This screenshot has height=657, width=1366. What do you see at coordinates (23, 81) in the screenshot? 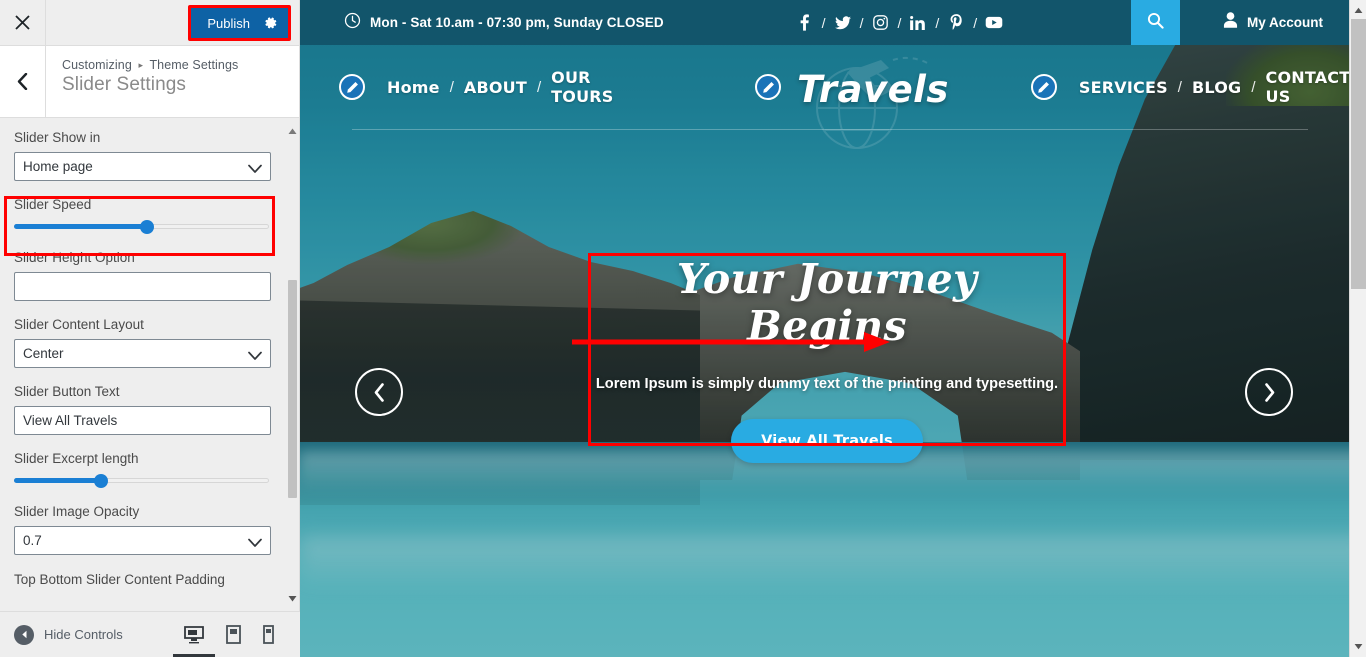
I see `back-button` at bounding box center [23, 81].